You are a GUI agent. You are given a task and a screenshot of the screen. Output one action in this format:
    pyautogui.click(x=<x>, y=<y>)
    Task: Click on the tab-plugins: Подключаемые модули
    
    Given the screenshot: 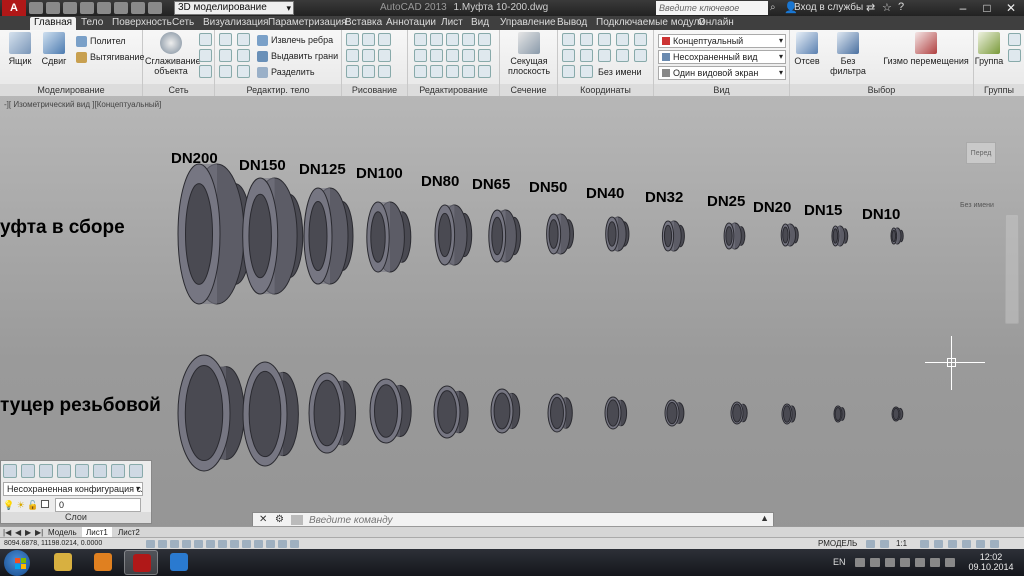 What is the action you would take?
    pyautogui.click(x=650, y=23)
    